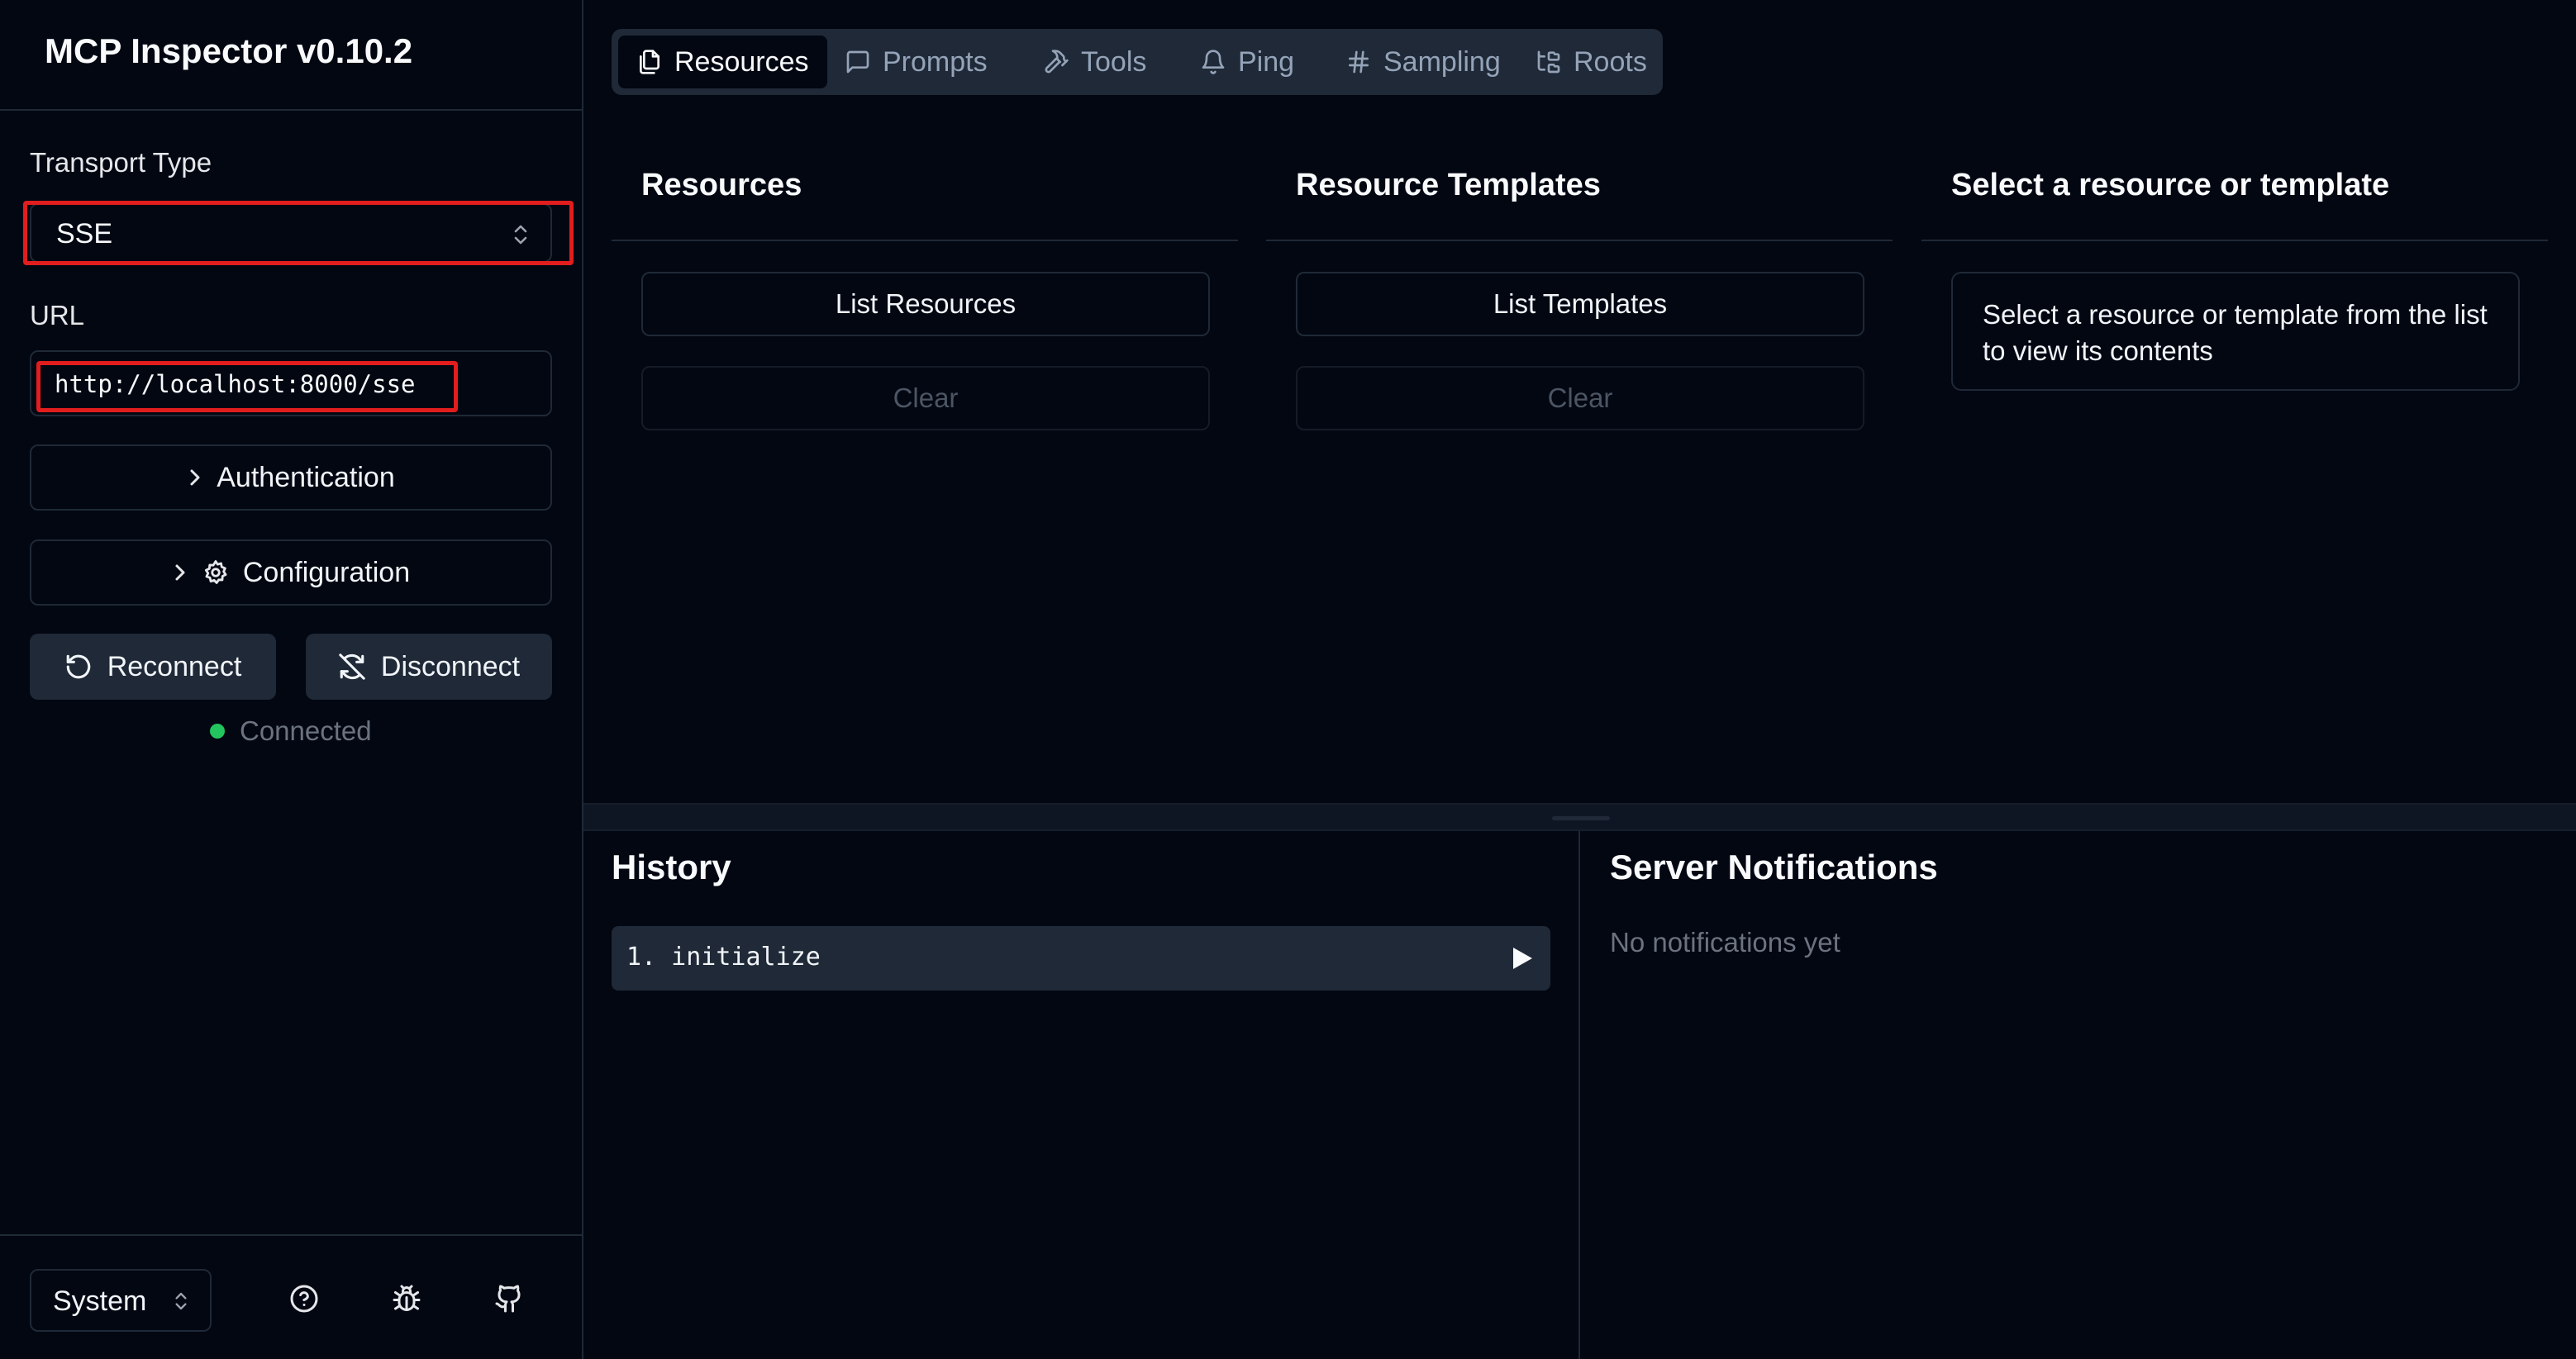 The image size is (2576, 1359). Describe the element at coordinates (672, 867) in the screenshot. I see `history-title: History` at that location.